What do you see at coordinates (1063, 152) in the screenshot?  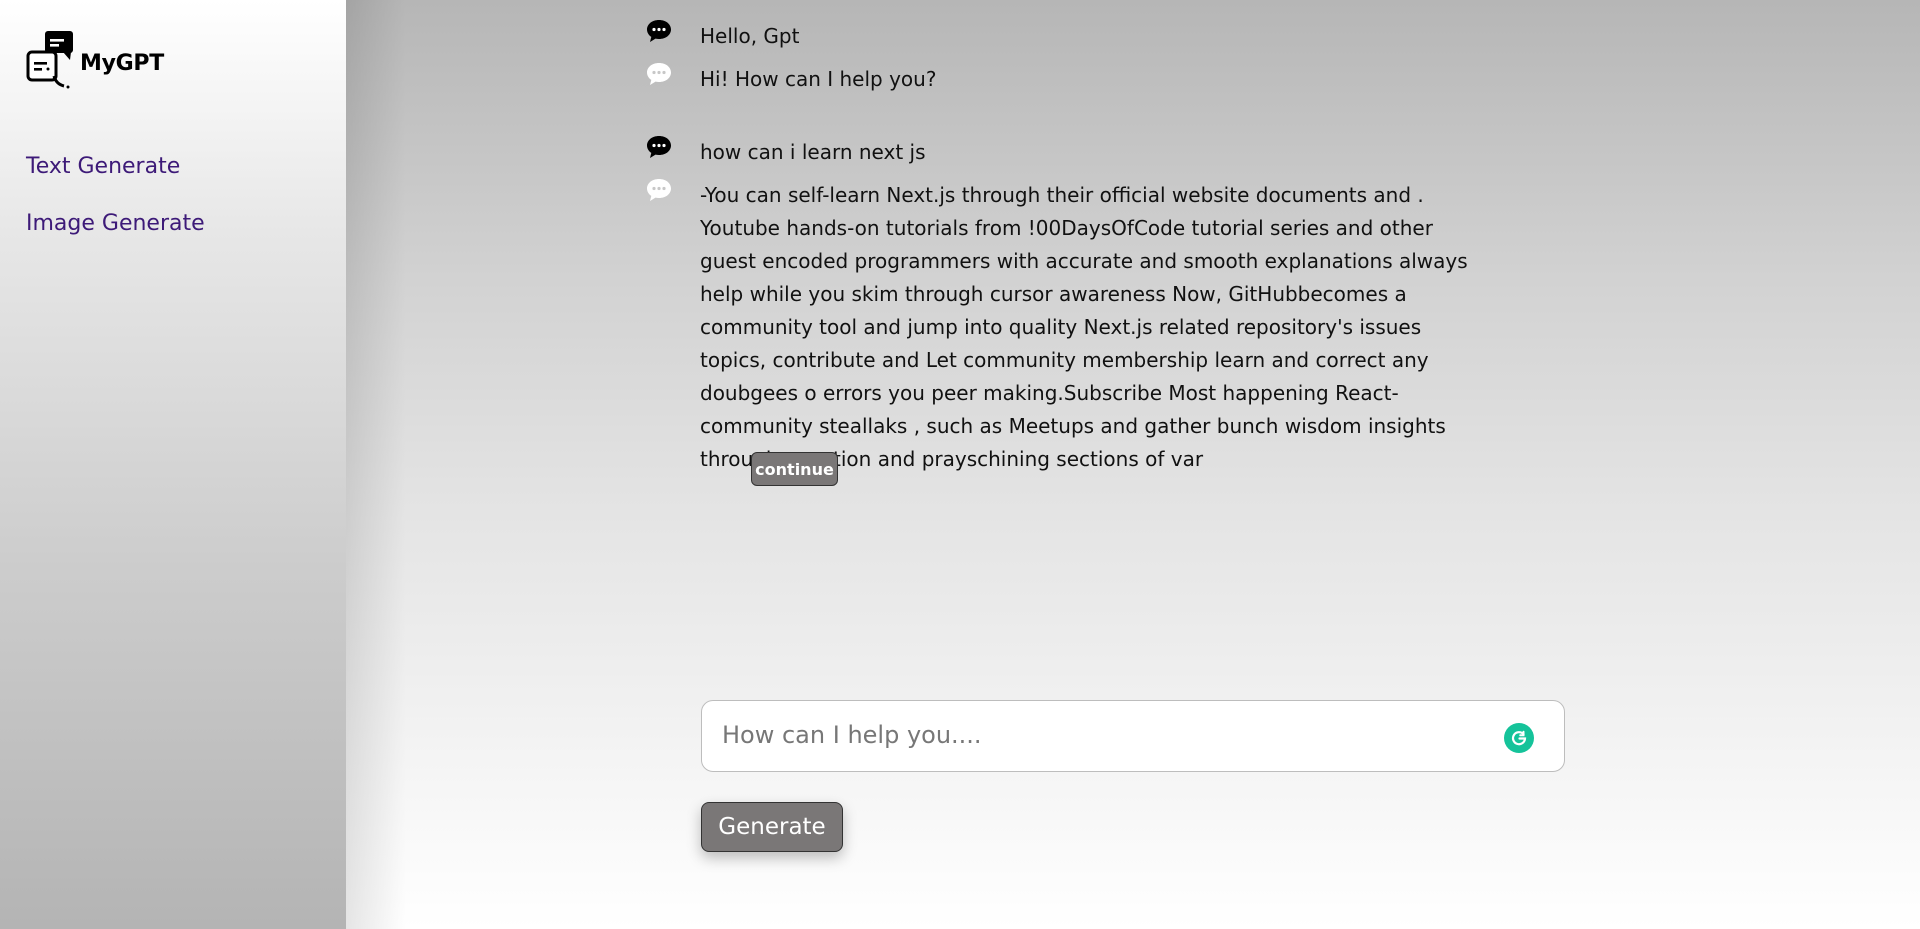 I see `message-user: how can i learn next js` at bounding box center [1063, 152].